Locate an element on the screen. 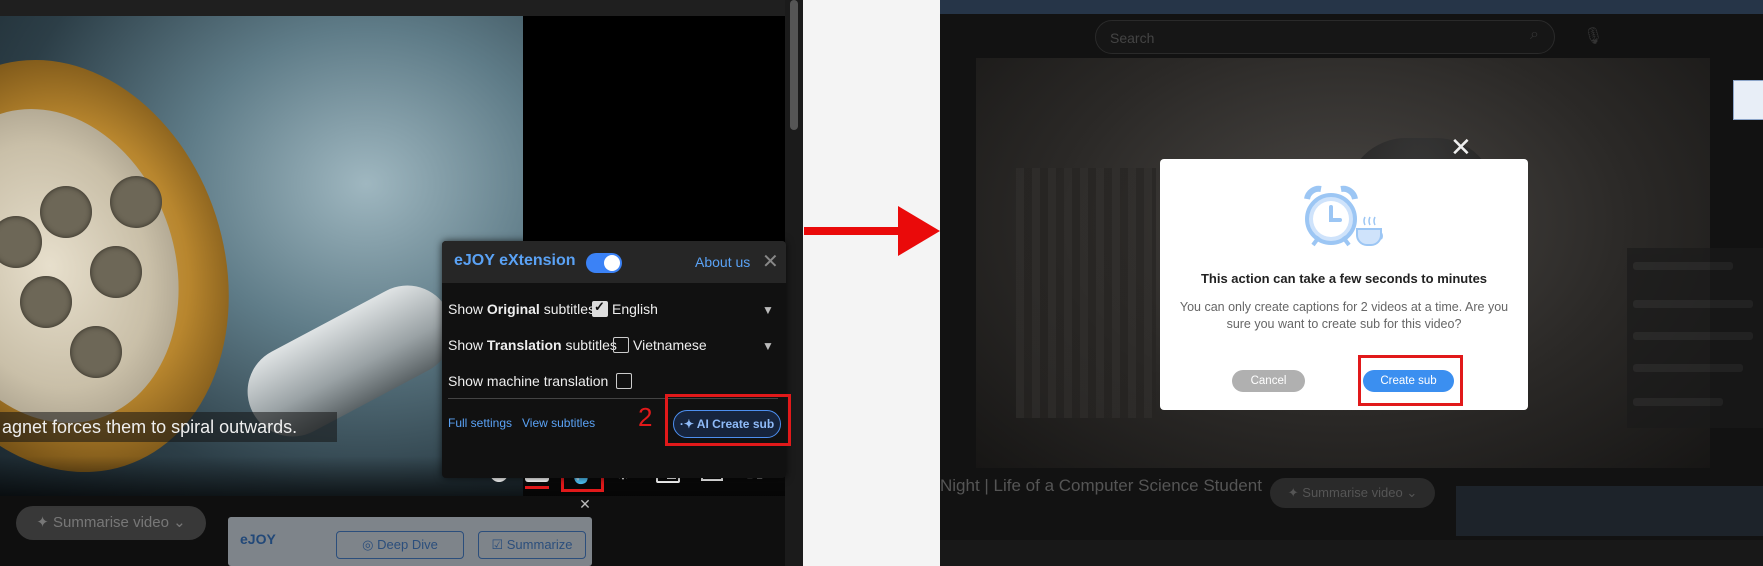 The image size is (1763, 566). ad-card: eJOY ◎ Deep Dive ☑ Summarize is located at coordinates (410, 541).